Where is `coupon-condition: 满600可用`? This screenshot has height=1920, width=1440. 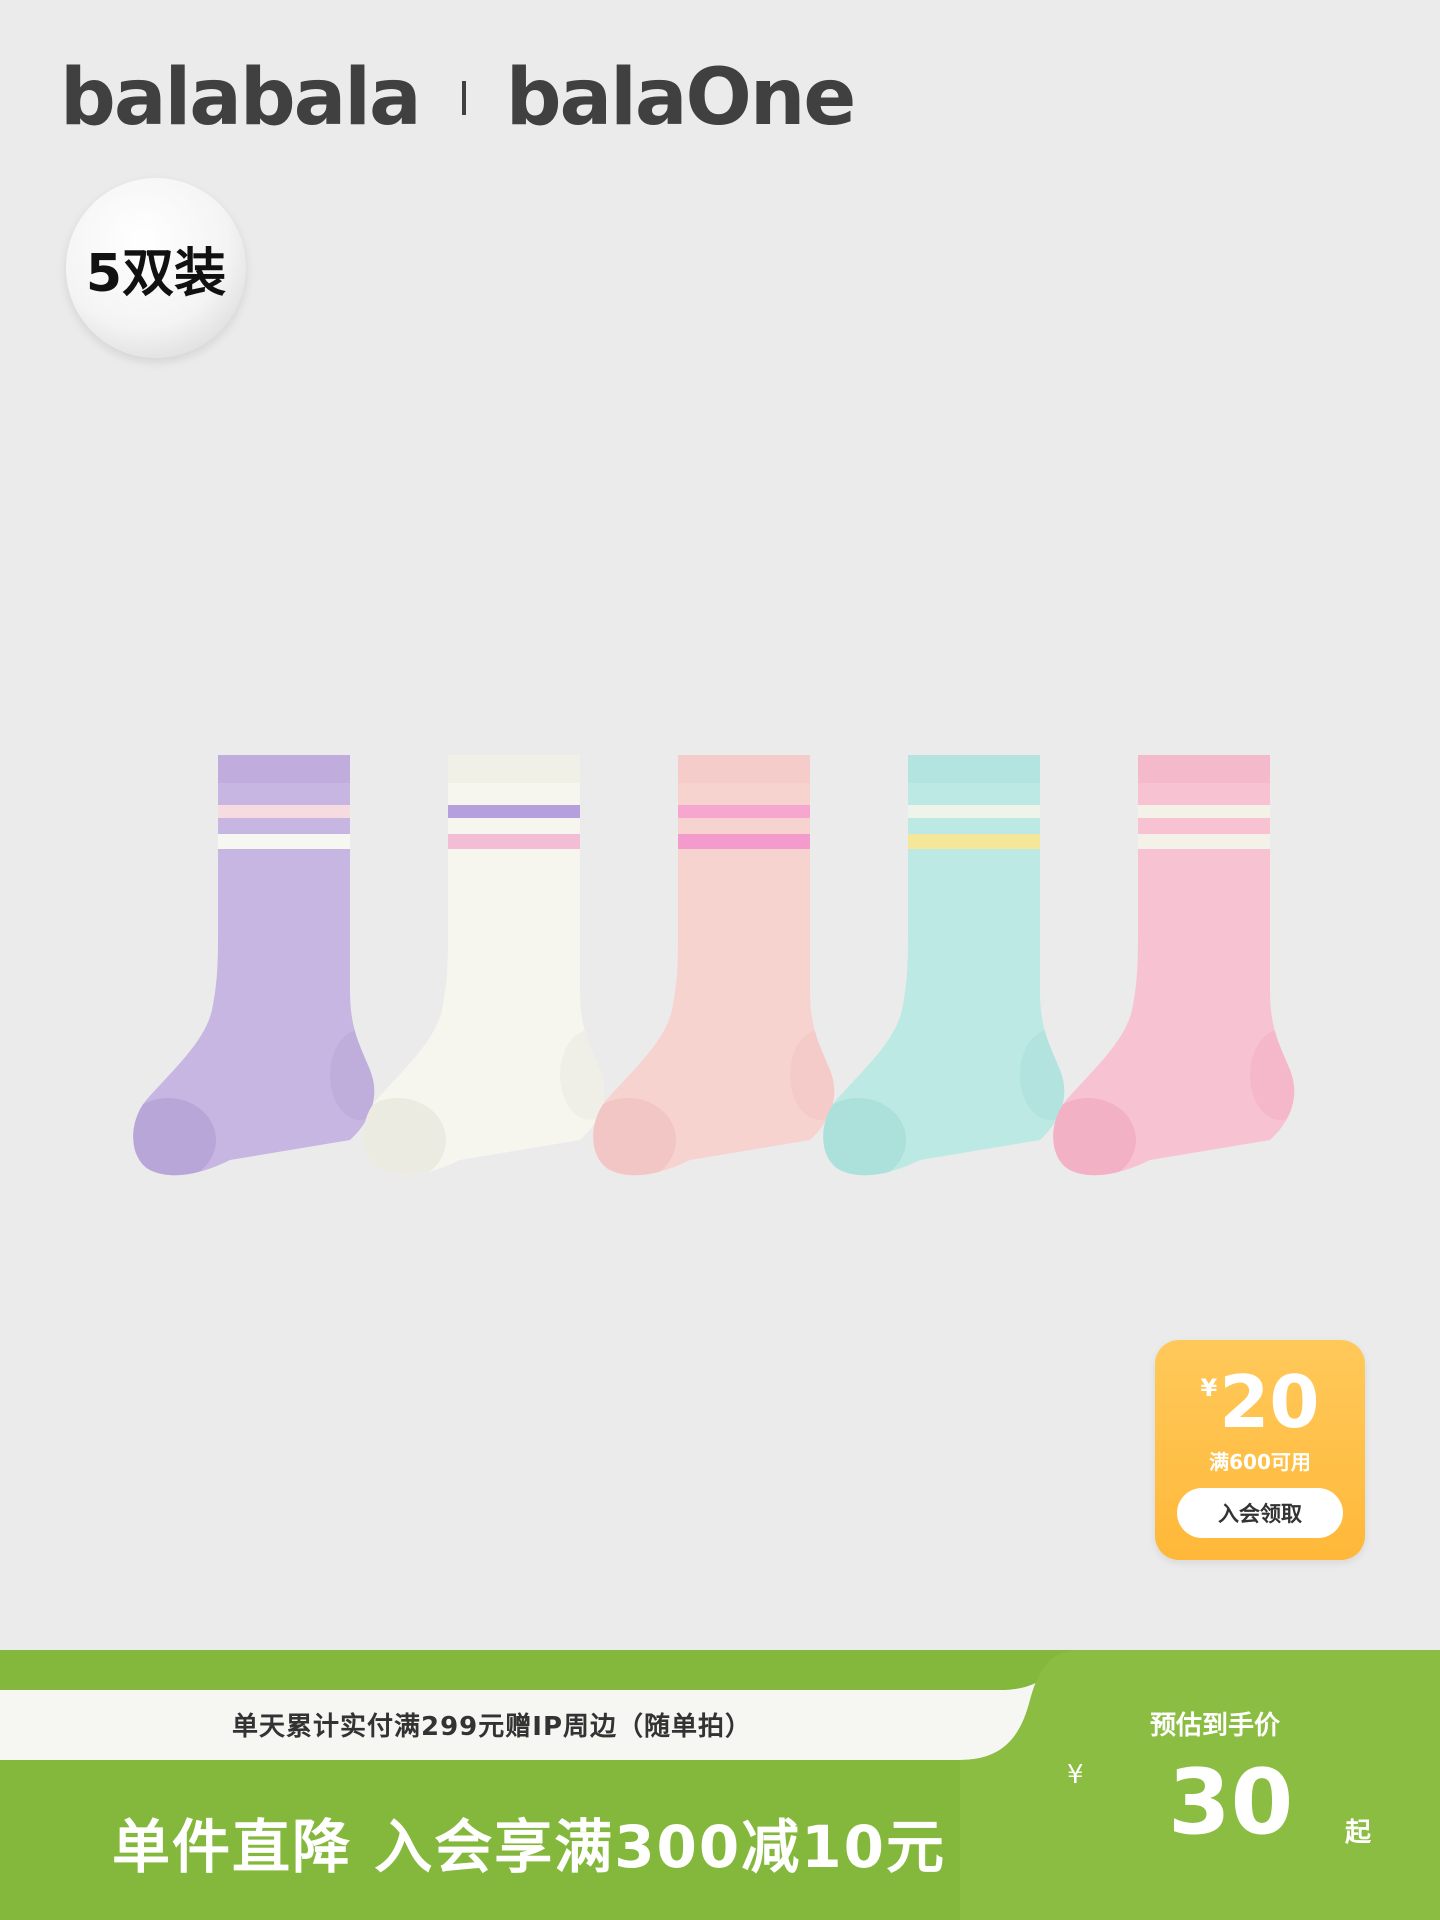 coupon-condition: 满600可用 is located at coordinates (1260, 1462).